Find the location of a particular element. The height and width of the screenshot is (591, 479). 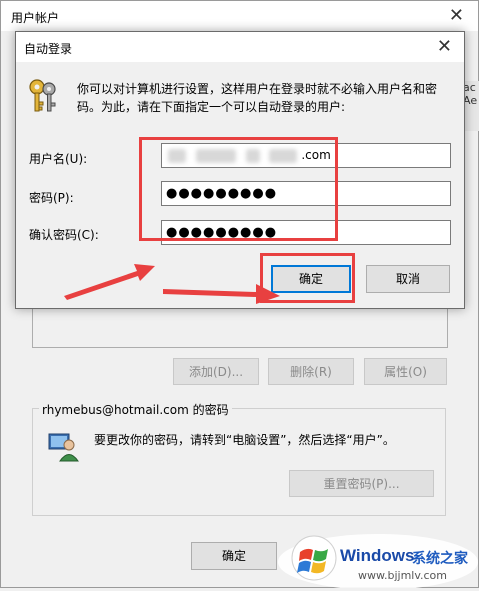

clipped-content: ac Ae is located at coordinates (471, 106).